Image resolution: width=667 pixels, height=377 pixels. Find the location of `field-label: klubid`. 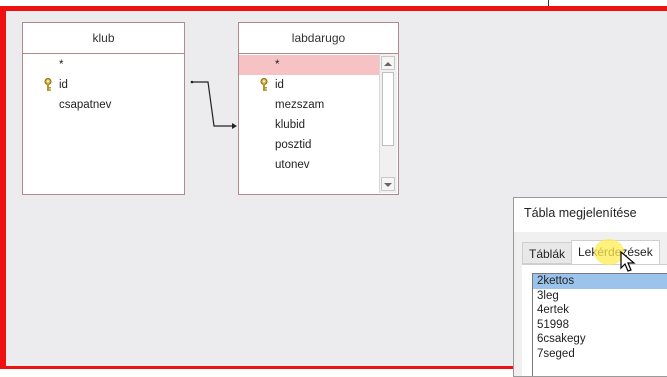

field-label: klubid is located at coordinates (290, 125).